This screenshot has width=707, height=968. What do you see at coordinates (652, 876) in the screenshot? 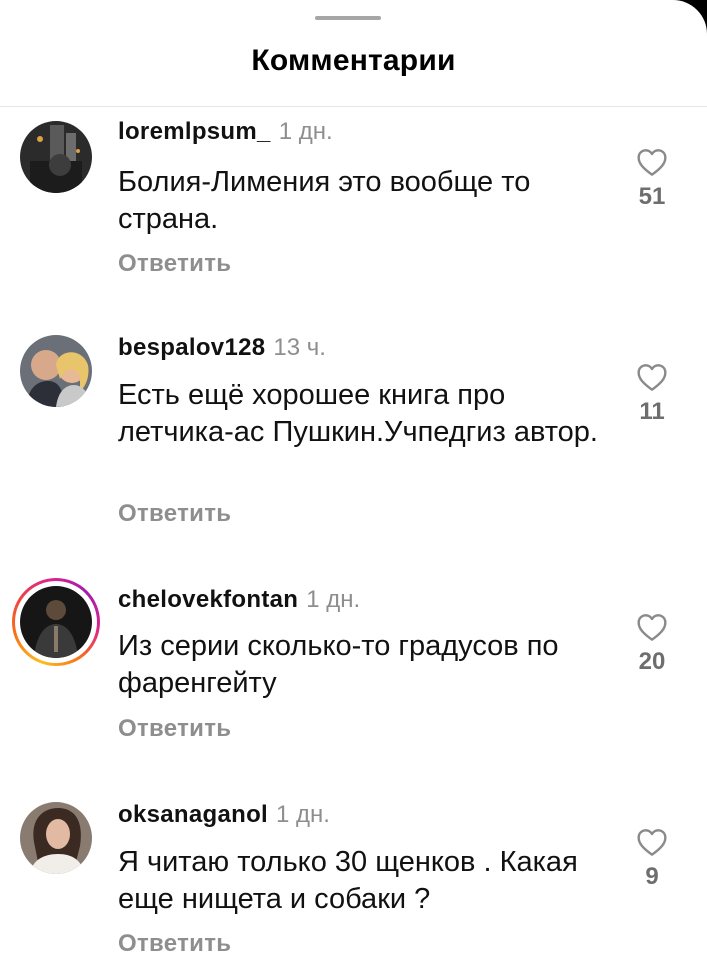
I see `like-count: 9` at bounding box center [652, 876].